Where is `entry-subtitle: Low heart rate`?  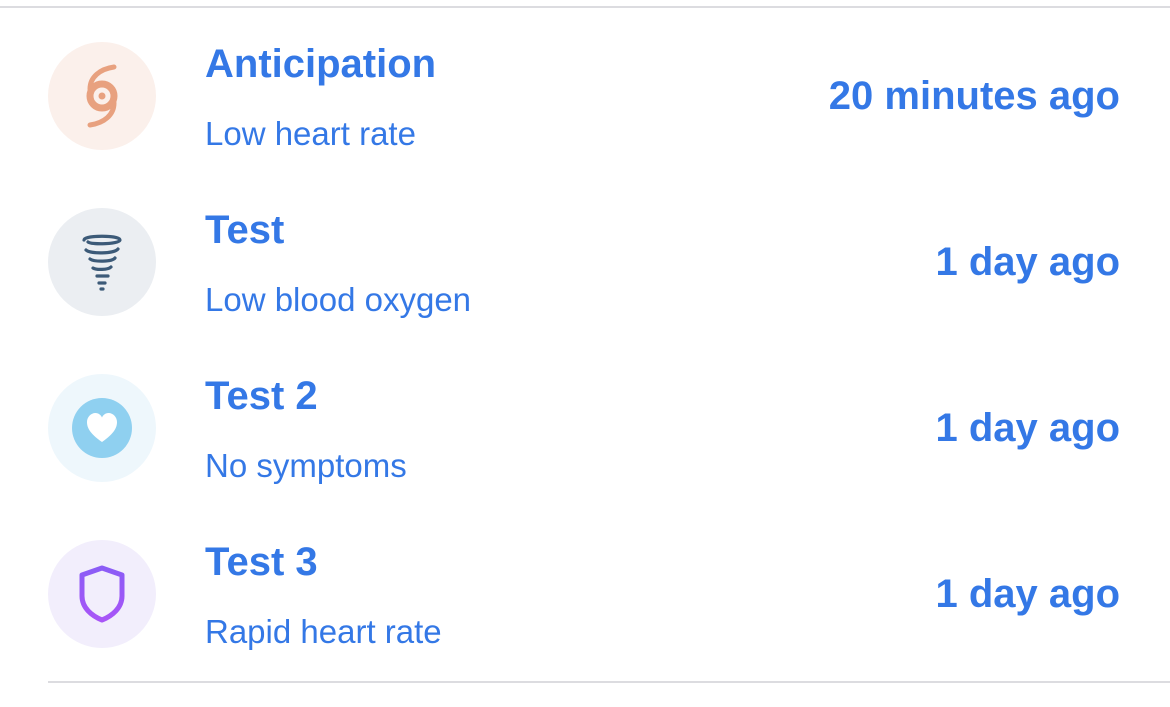
entry-subtitle: Low heart rate is located at coordinates (310, 133).